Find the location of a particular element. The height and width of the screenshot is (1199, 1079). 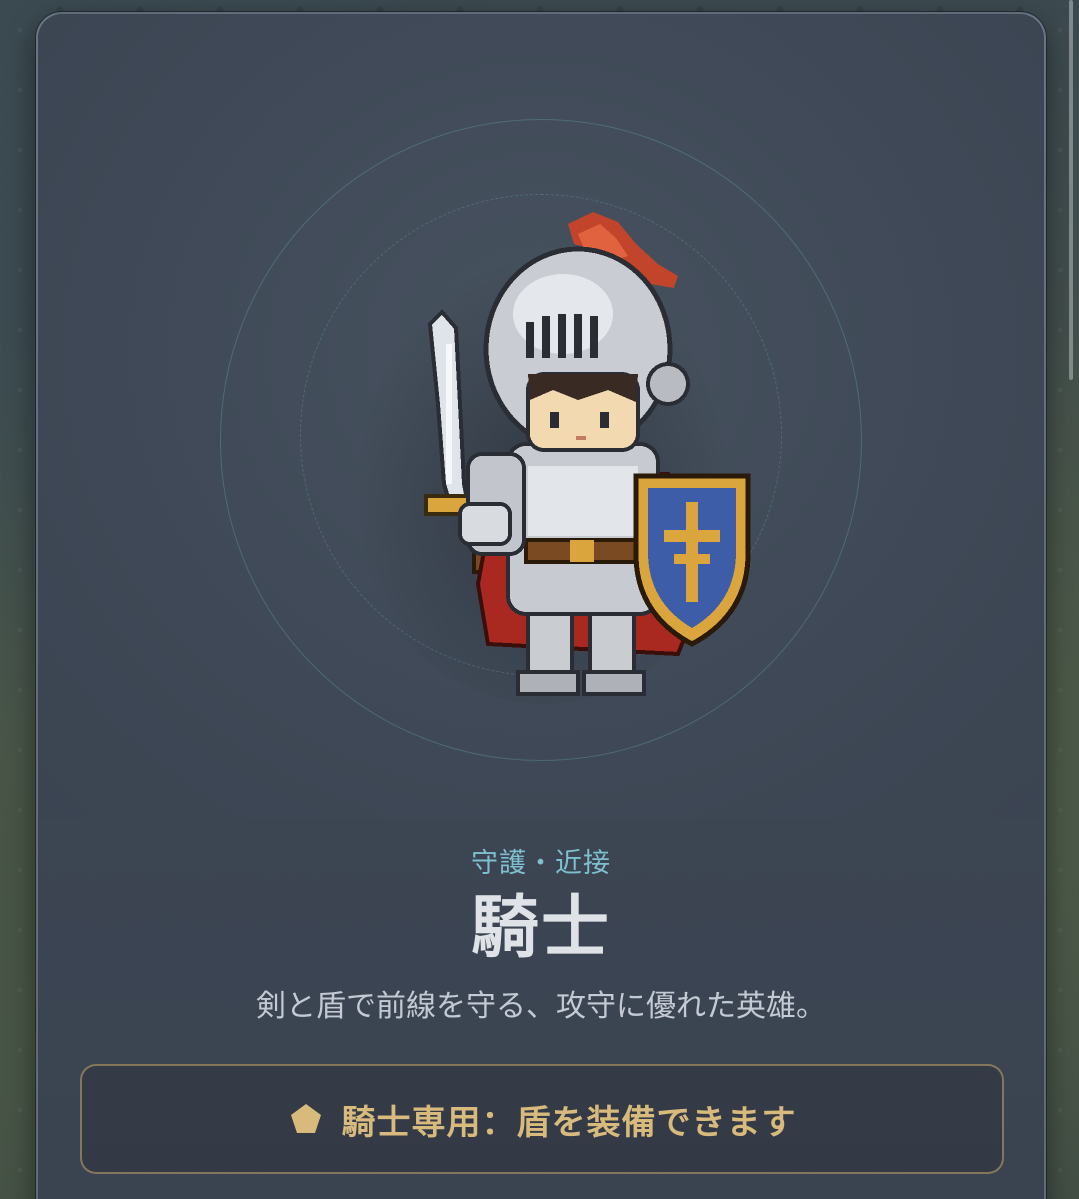

hero-name: 騎士 is located at coordinates (540, 928).